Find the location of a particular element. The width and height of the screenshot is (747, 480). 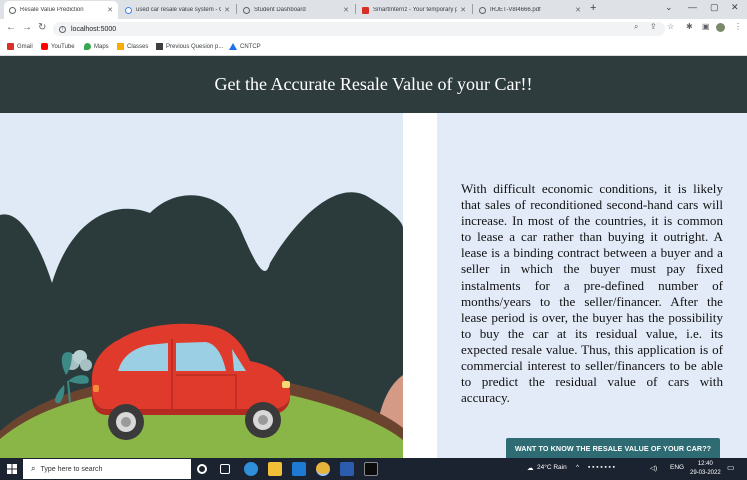

drive-icon is located at coordinates (233, 46).